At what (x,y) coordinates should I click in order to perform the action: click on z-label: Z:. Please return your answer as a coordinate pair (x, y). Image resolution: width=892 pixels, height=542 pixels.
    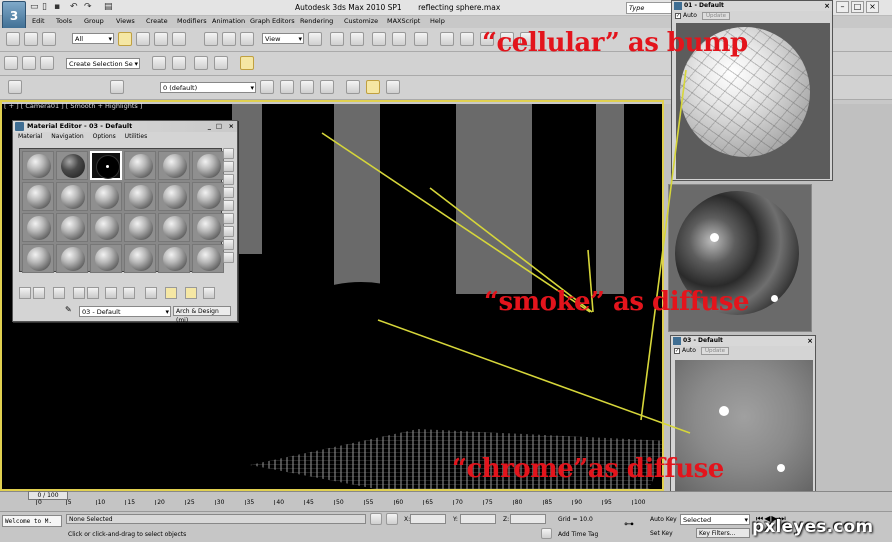
    Looking at the image, I should click on (506, 519).